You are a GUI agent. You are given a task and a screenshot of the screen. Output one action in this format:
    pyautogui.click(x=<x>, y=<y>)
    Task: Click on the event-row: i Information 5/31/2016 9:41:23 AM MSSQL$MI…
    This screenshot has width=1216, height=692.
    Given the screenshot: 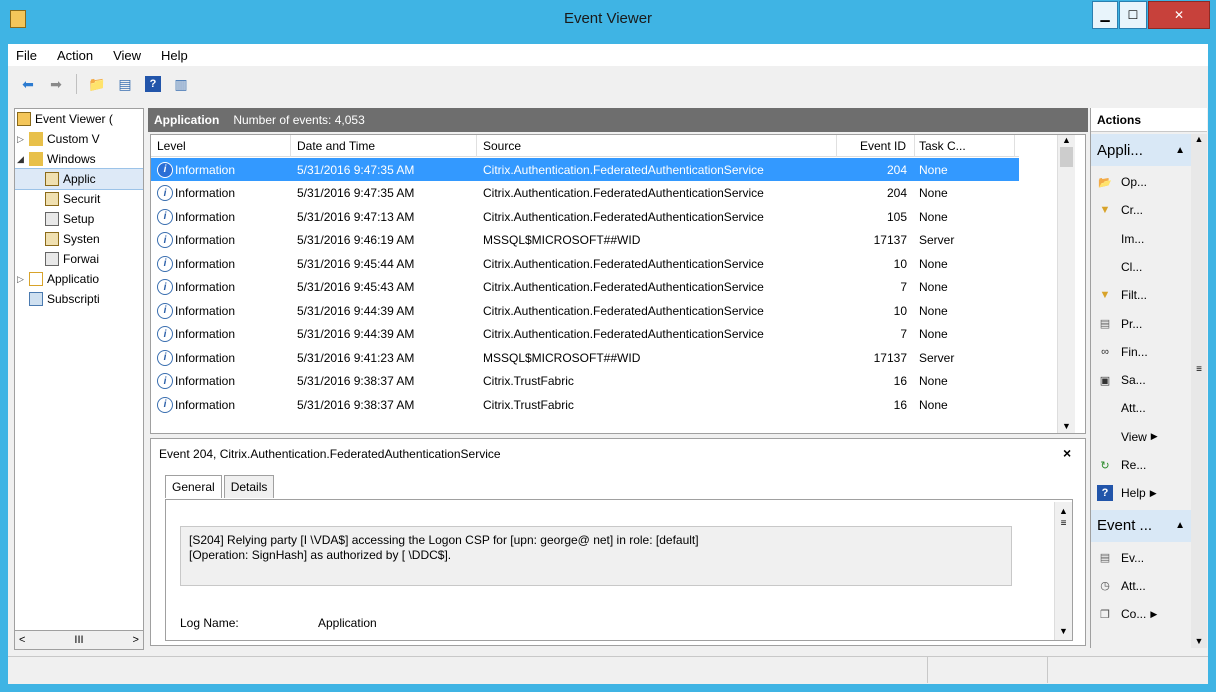 What is the action you would take?
    pyautogui.click(x=585, y=357)
    